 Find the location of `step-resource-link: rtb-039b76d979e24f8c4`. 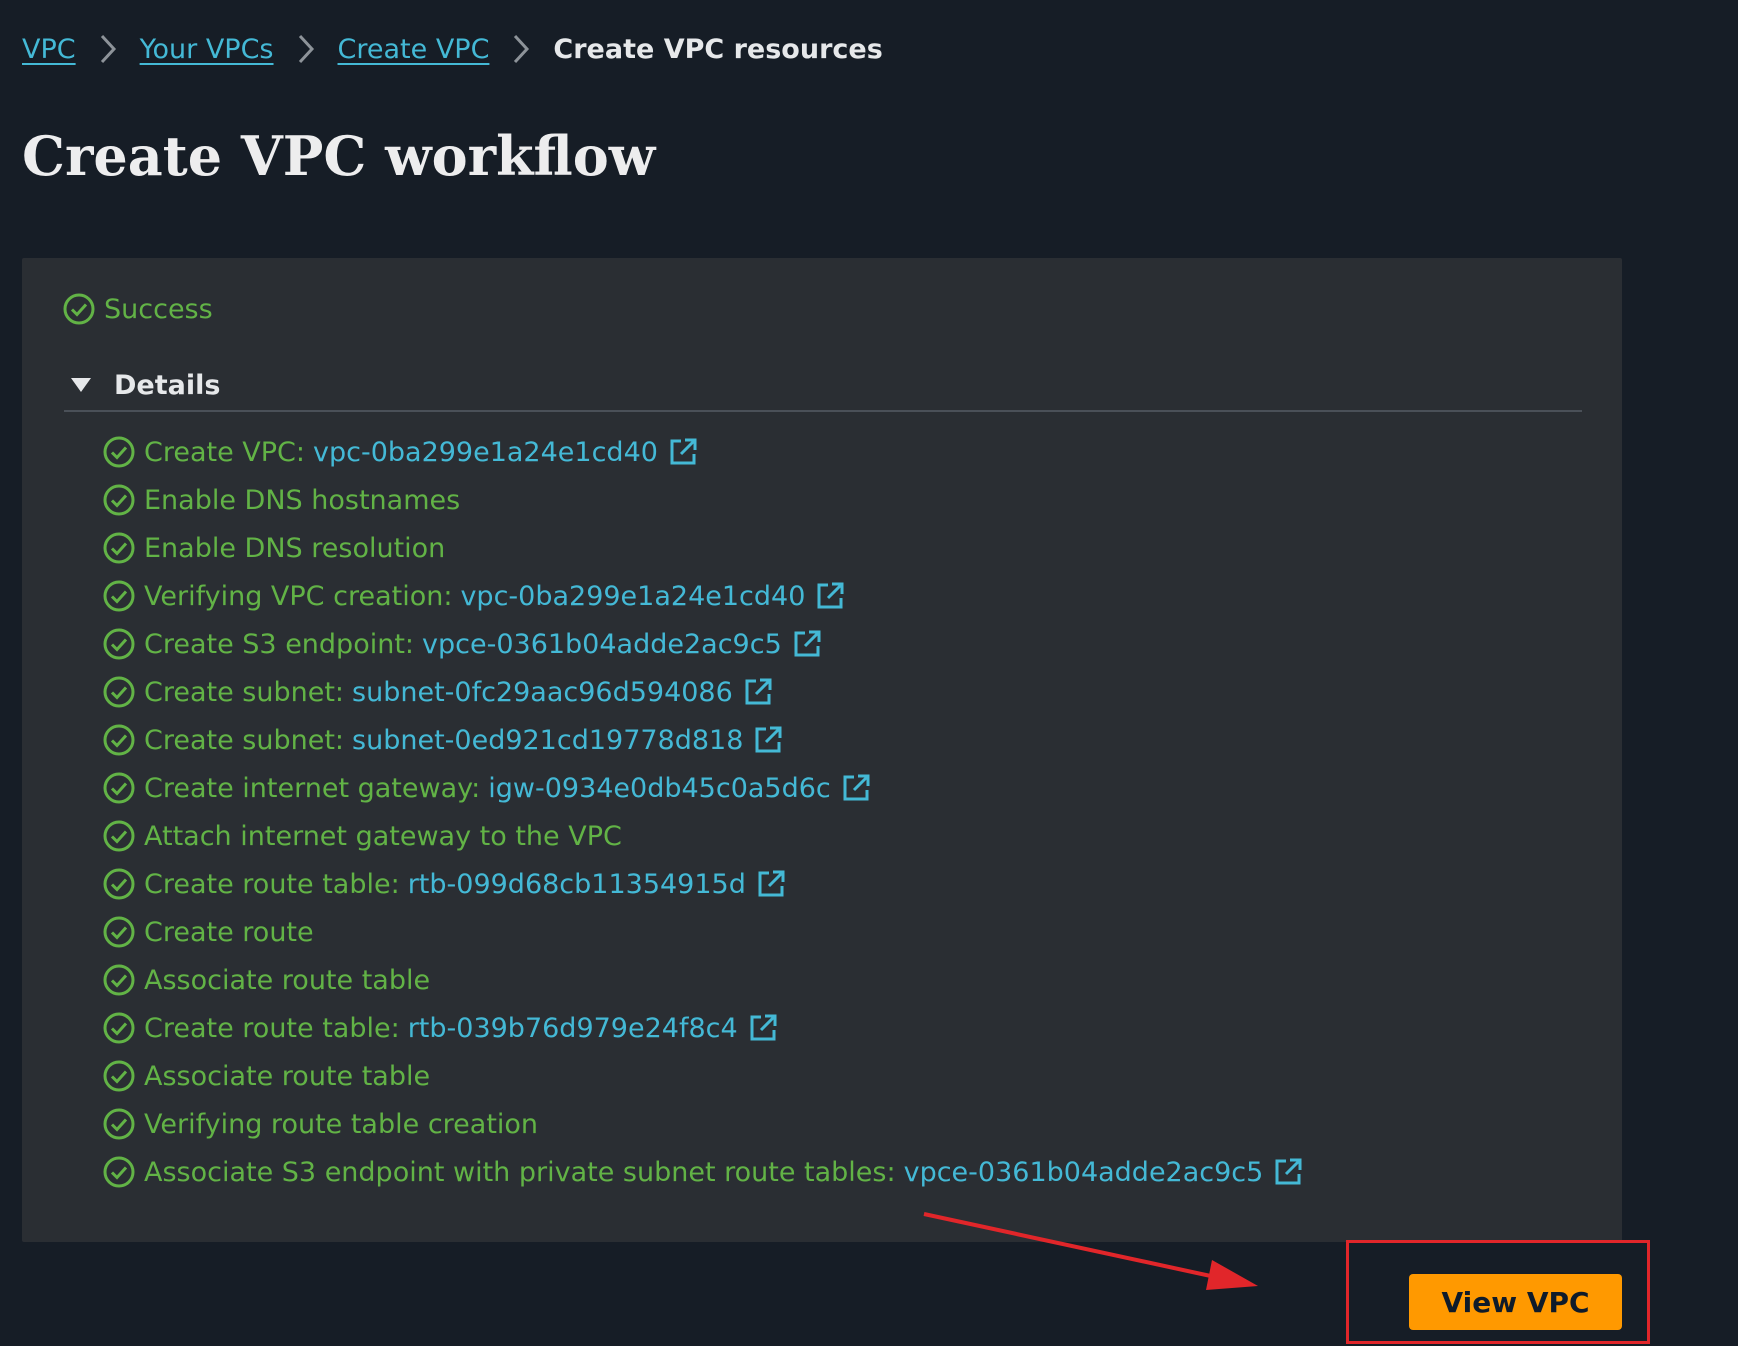

step-resource-link: rtb-039b76d979e24f8c4 is located at coordinates (573, 1028).